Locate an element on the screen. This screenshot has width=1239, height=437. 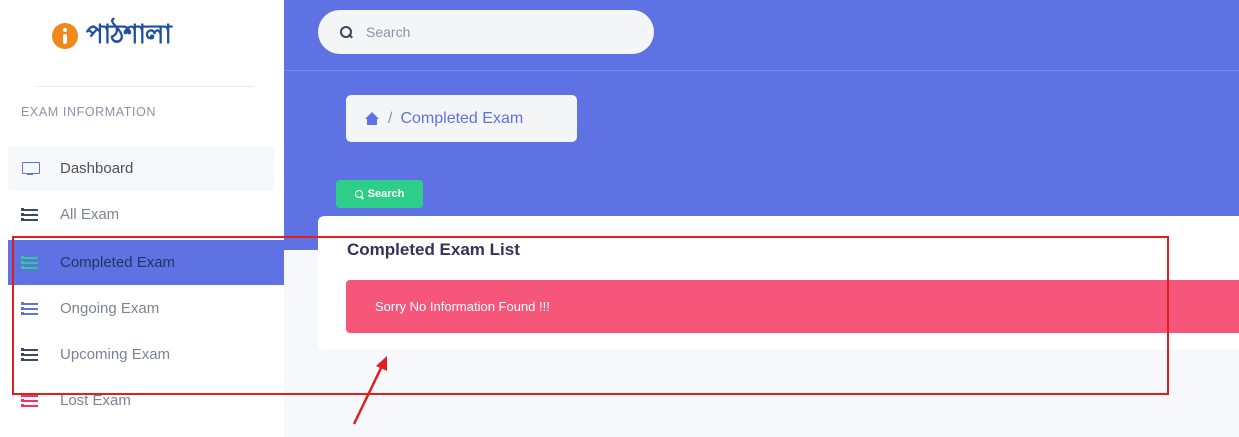
sidebar-item-label: Lost Exam is located at coordinates (95, 400).